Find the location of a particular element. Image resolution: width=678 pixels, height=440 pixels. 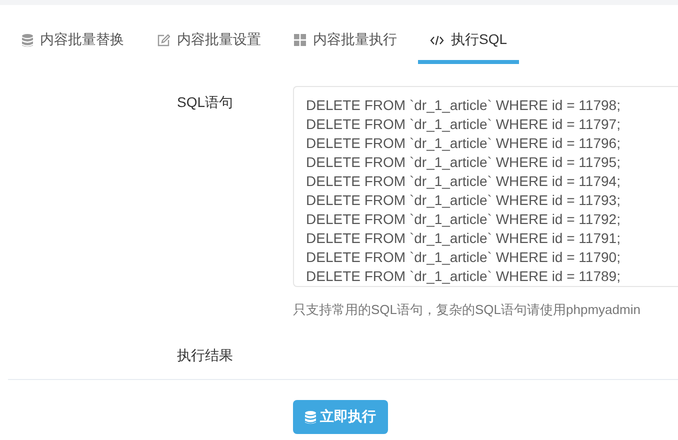

grid-icon is located at coordinates (300, 40).